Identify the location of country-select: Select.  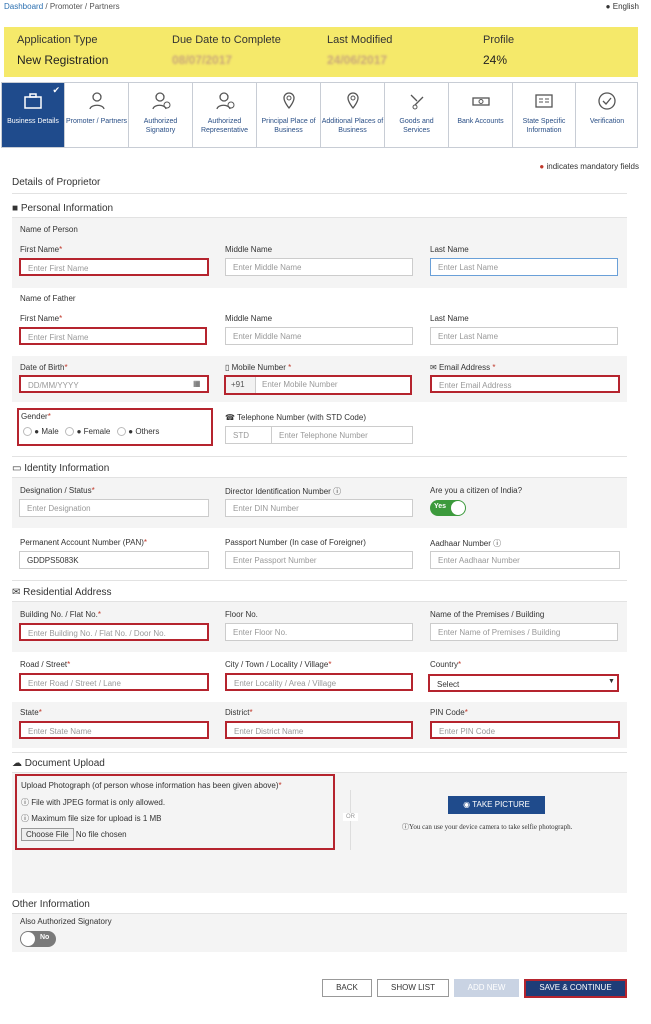
(523, 683).